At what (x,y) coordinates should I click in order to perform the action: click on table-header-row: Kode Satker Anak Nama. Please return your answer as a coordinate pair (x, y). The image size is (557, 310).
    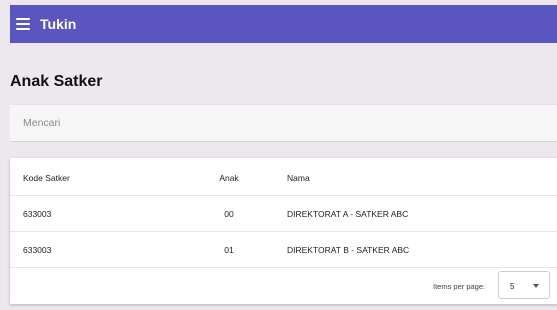
    Looking at the image, I should click on (283, 178).